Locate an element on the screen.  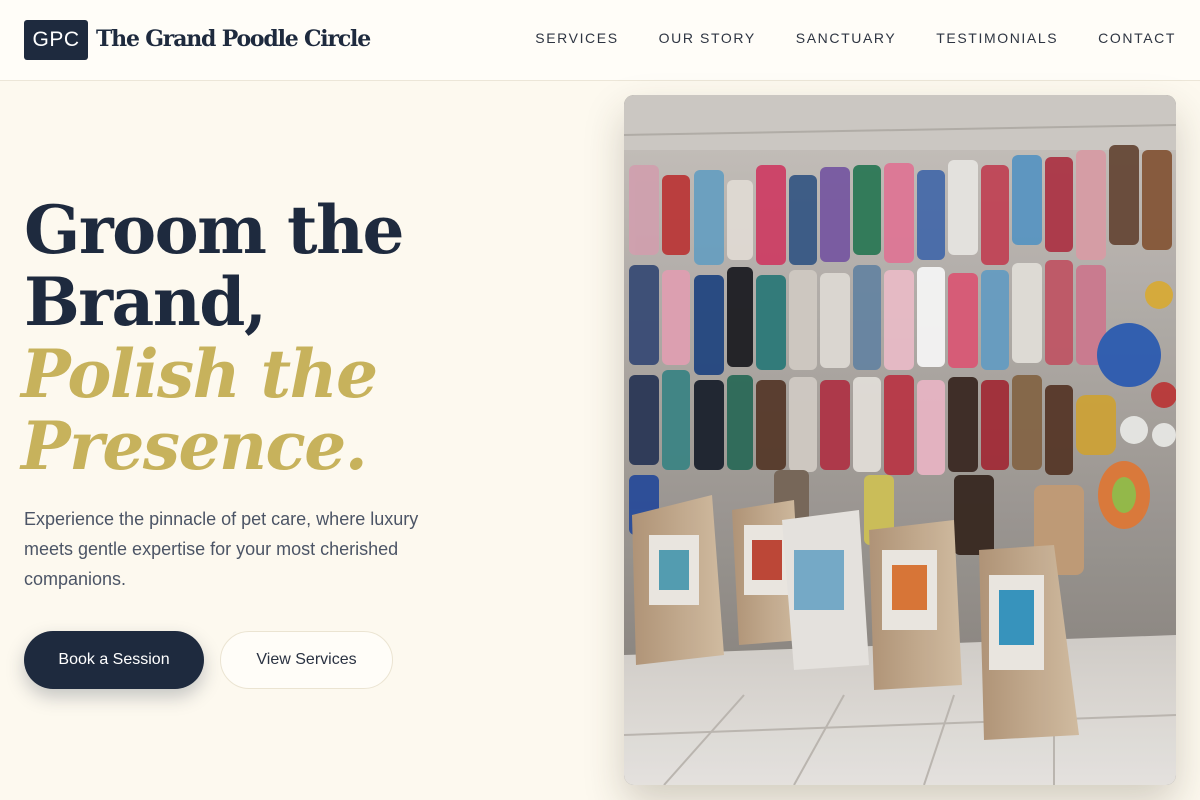
hero-headline: Groom the Brand, Polish the Presence. is located at coordinates (212, 338).